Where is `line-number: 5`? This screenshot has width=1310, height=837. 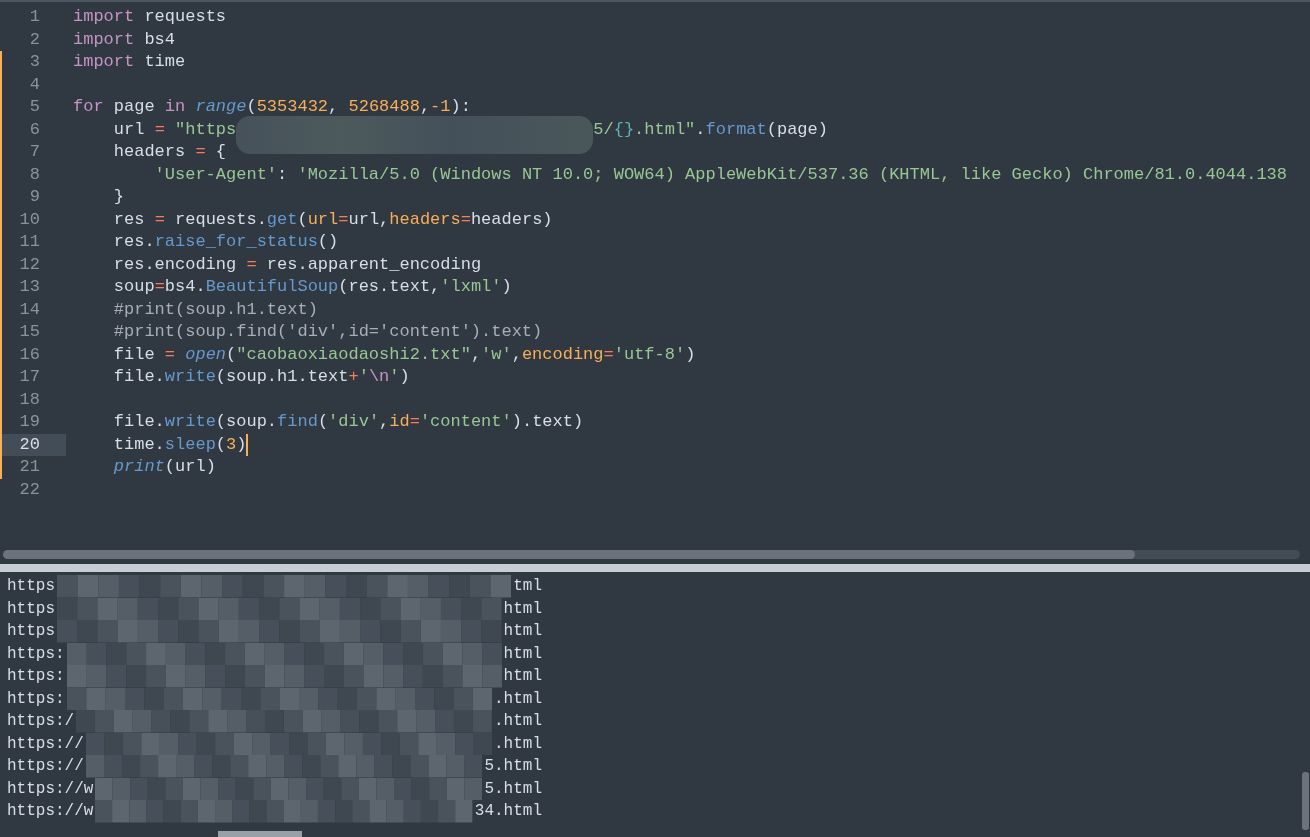
line-number: 5 is located at coordinates (33, 107).